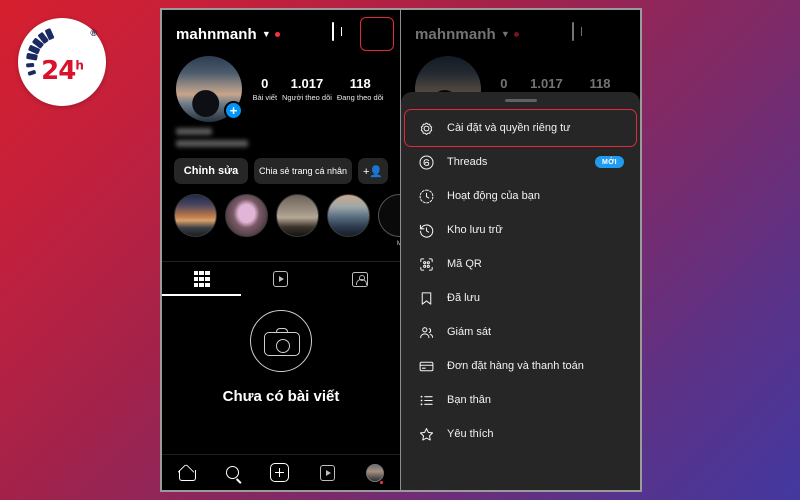 This screenshot has width=800, height=500. What do you see at coordinates (306, 97) in the screenshot?
I see `stat-followers-label: Người theo dõi` at bounding box center [306, 97].